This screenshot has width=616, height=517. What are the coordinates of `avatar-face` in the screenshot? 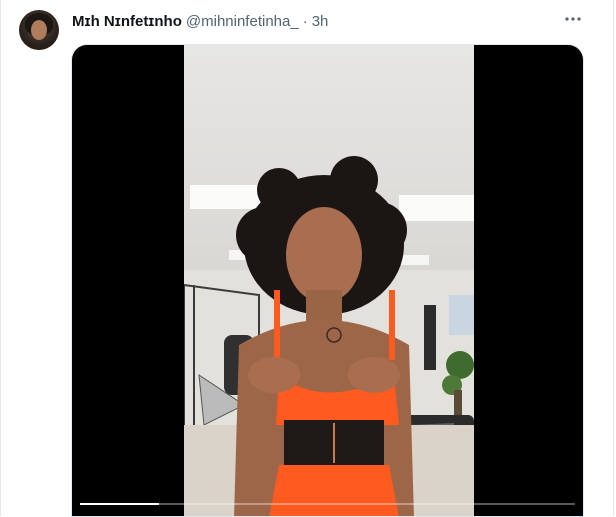 It's located at (39, 30).